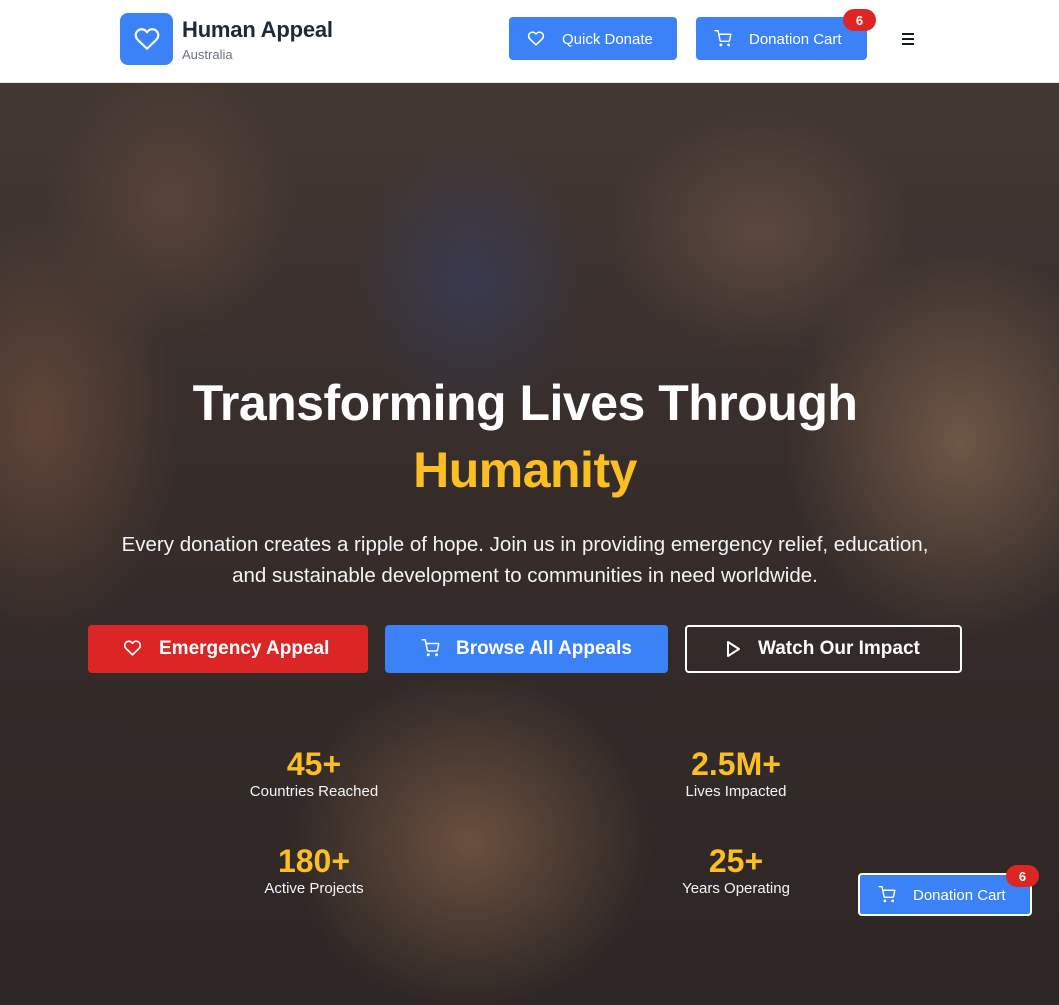 Image resolution: width=1059 pixels, height=1005 pixels. I want to click on hero-title-highlight: Humanity, so click(525, 470).